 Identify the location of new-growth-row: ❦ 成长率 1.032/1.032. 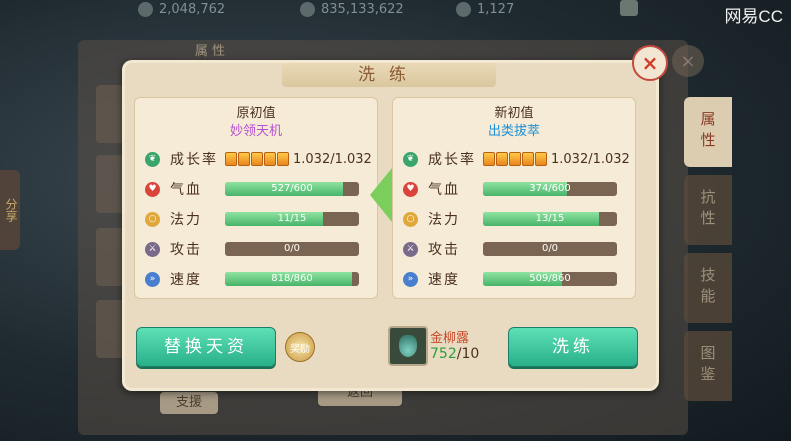
(516, 159).